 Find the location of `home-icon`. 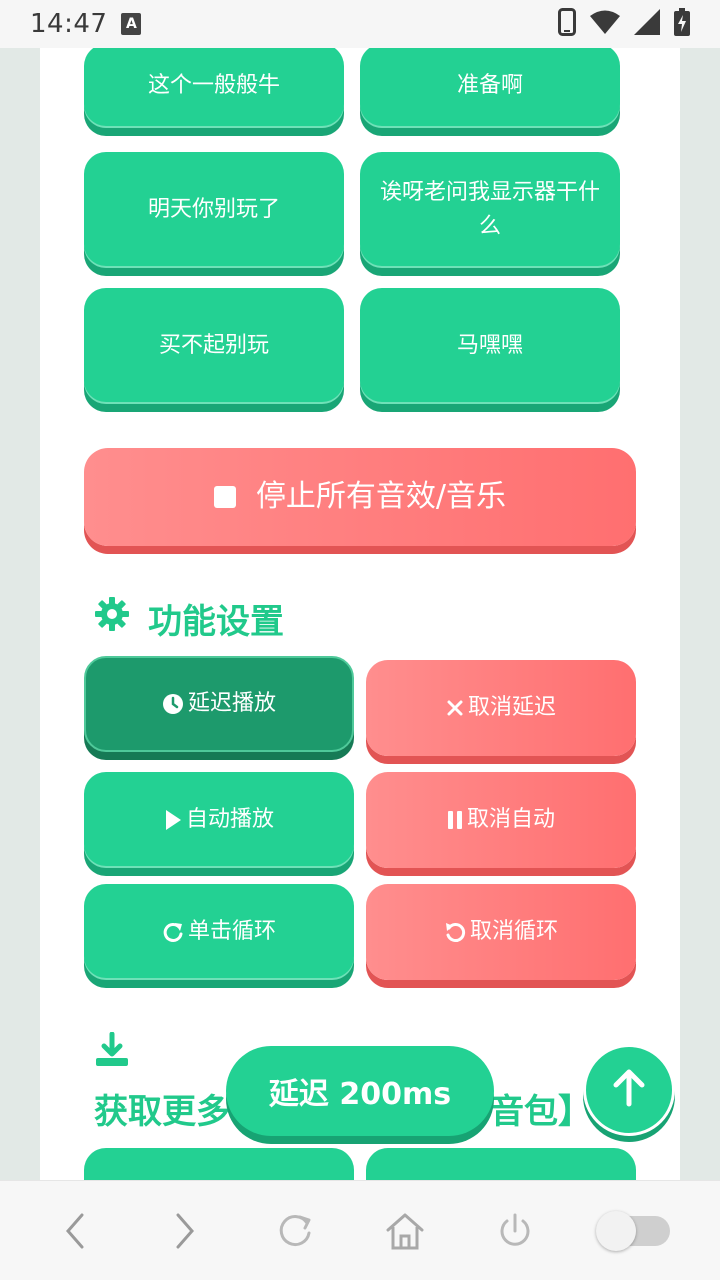

home-icon is located at coordinates (405, 1231).